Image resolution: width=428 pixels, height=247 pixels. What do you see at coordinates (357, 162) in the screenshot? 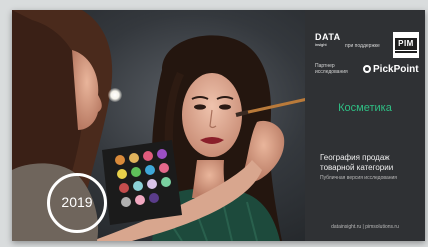
I see `report-title: География продаж товарной категории` at bounding box center [357, 162].